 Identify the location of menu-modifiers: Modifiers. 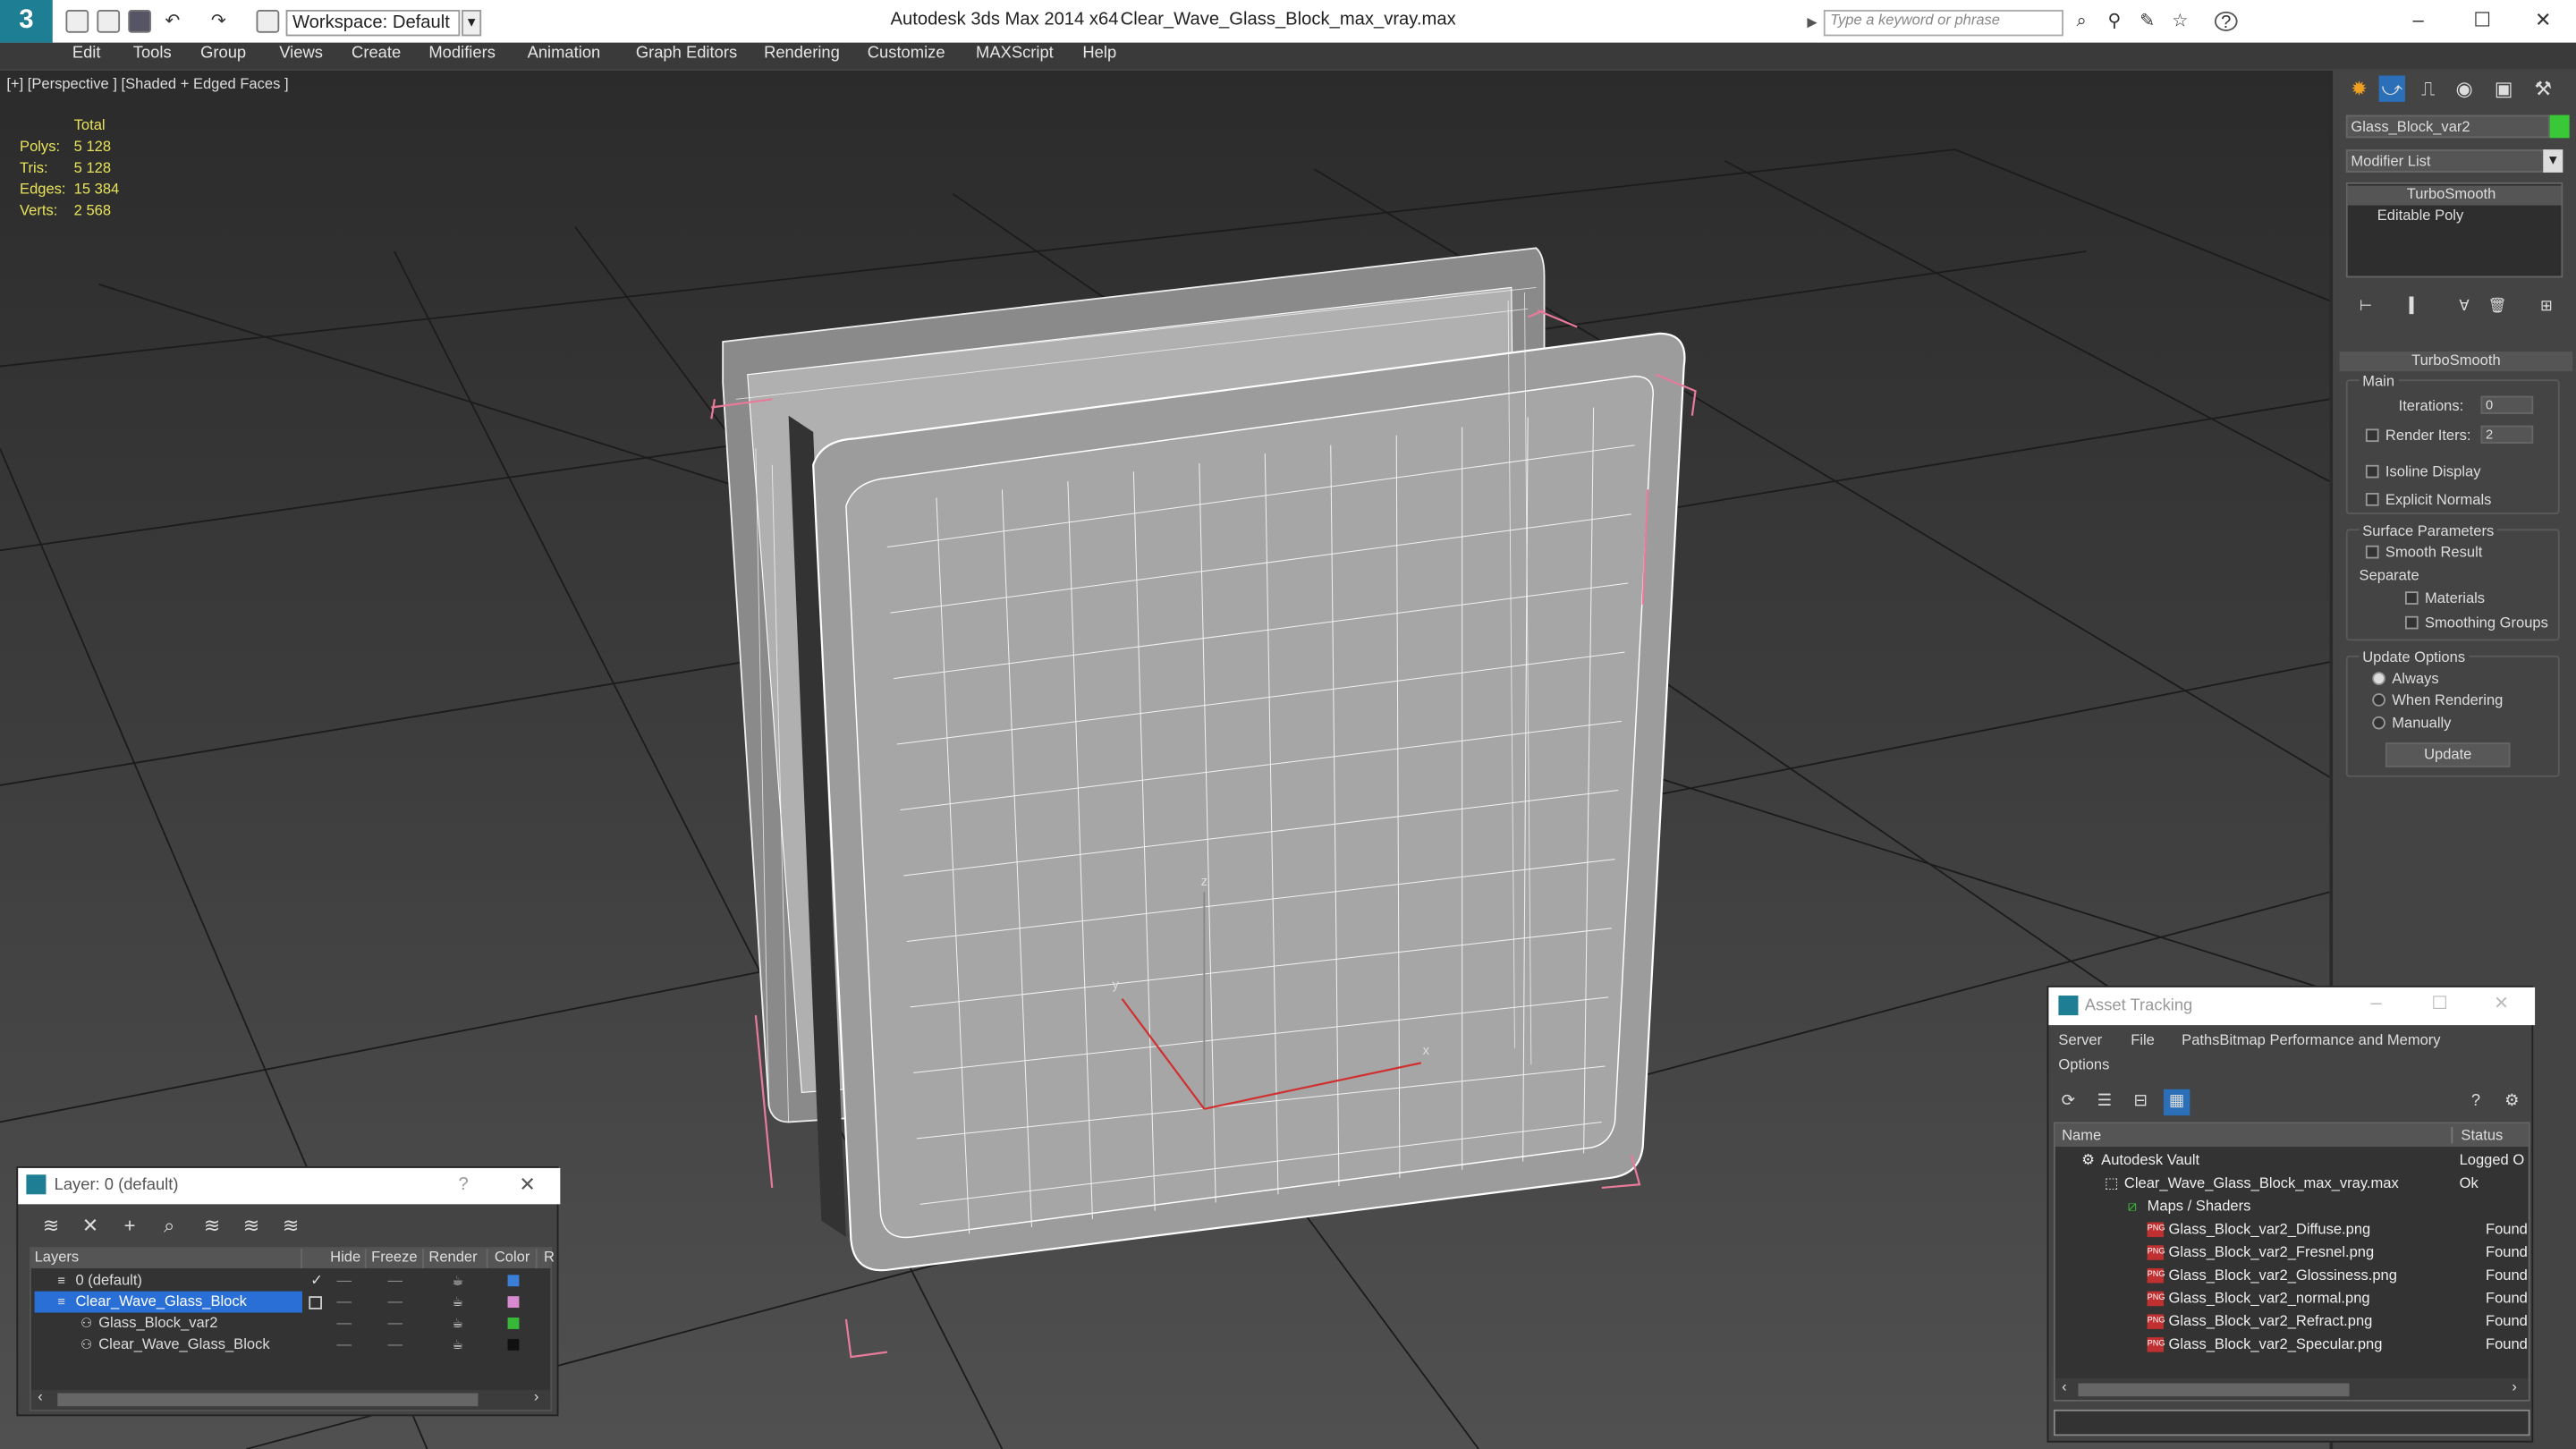
(462, 54).